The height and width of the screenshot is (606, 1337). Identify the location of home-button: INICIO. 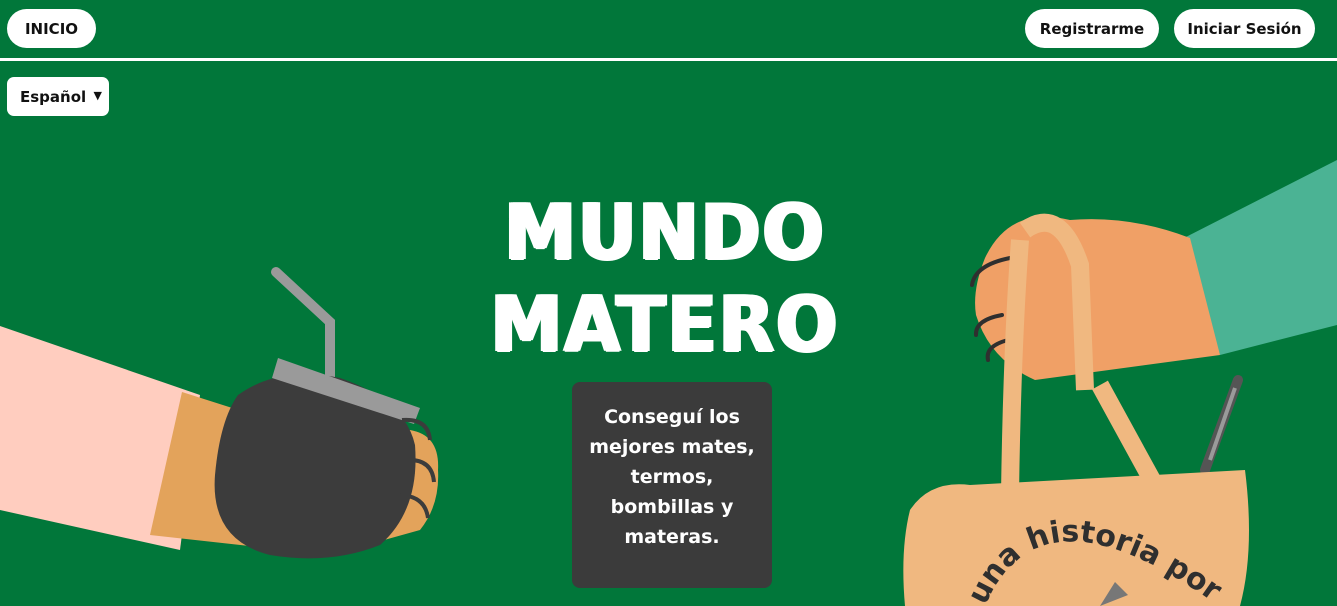
(51, 28).